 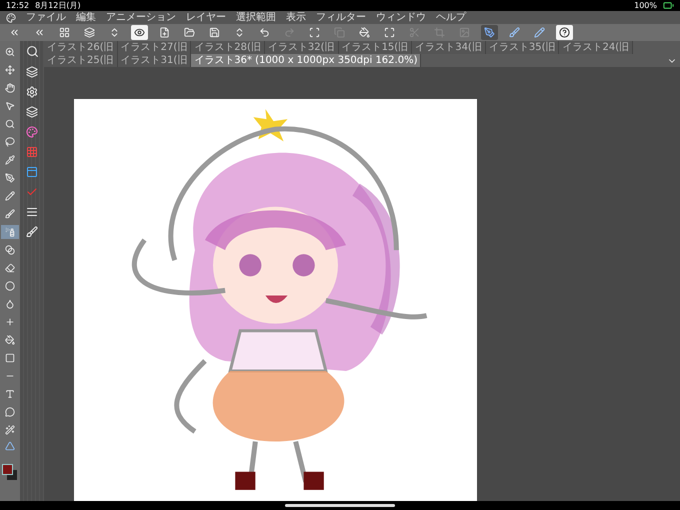 What do you see at coordinates (401, 17) in the screenshot?
I see `menu-item: ウィンドウ` at bounding box center [401, 17].